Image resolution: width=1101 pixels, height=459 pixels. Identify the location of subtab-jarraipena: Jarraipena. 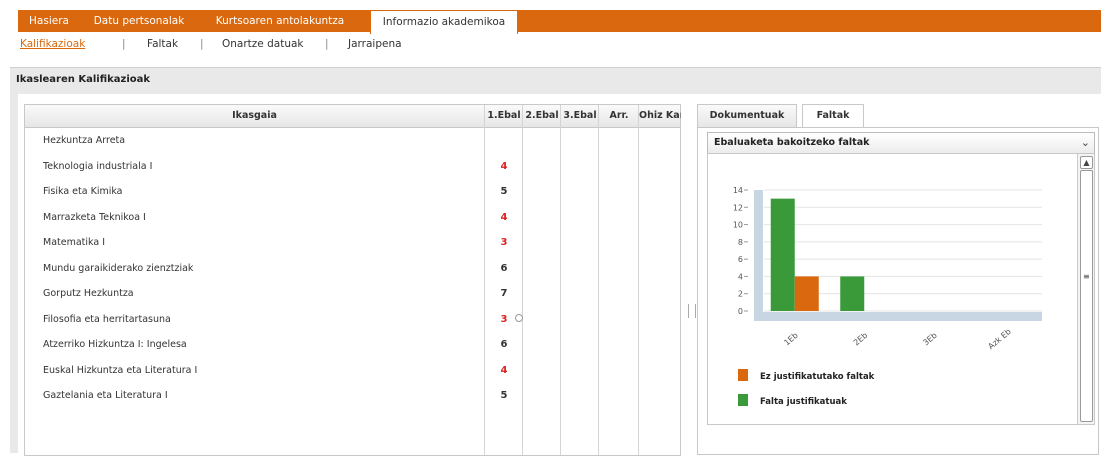
(375, 44).